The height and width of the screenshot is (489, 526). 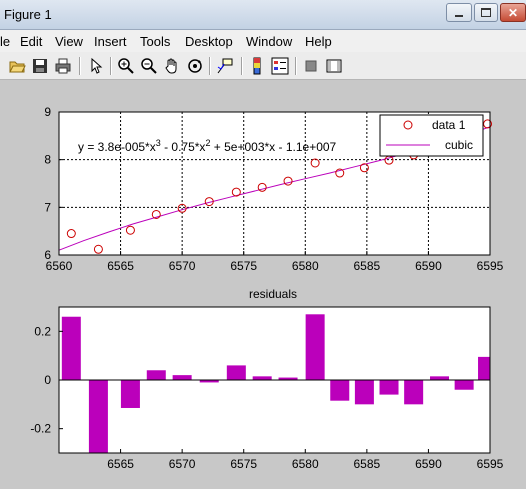 I want to click on pointer-icon, so click(x=97, y=65).